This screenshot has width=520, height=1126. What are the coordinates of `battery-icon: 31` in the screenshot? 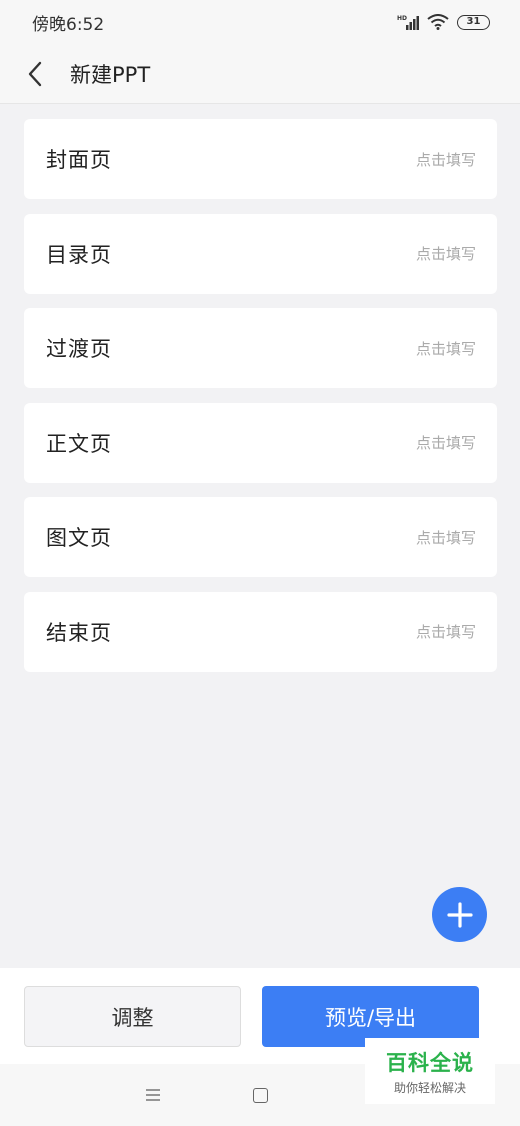 It's located at (473, 22).